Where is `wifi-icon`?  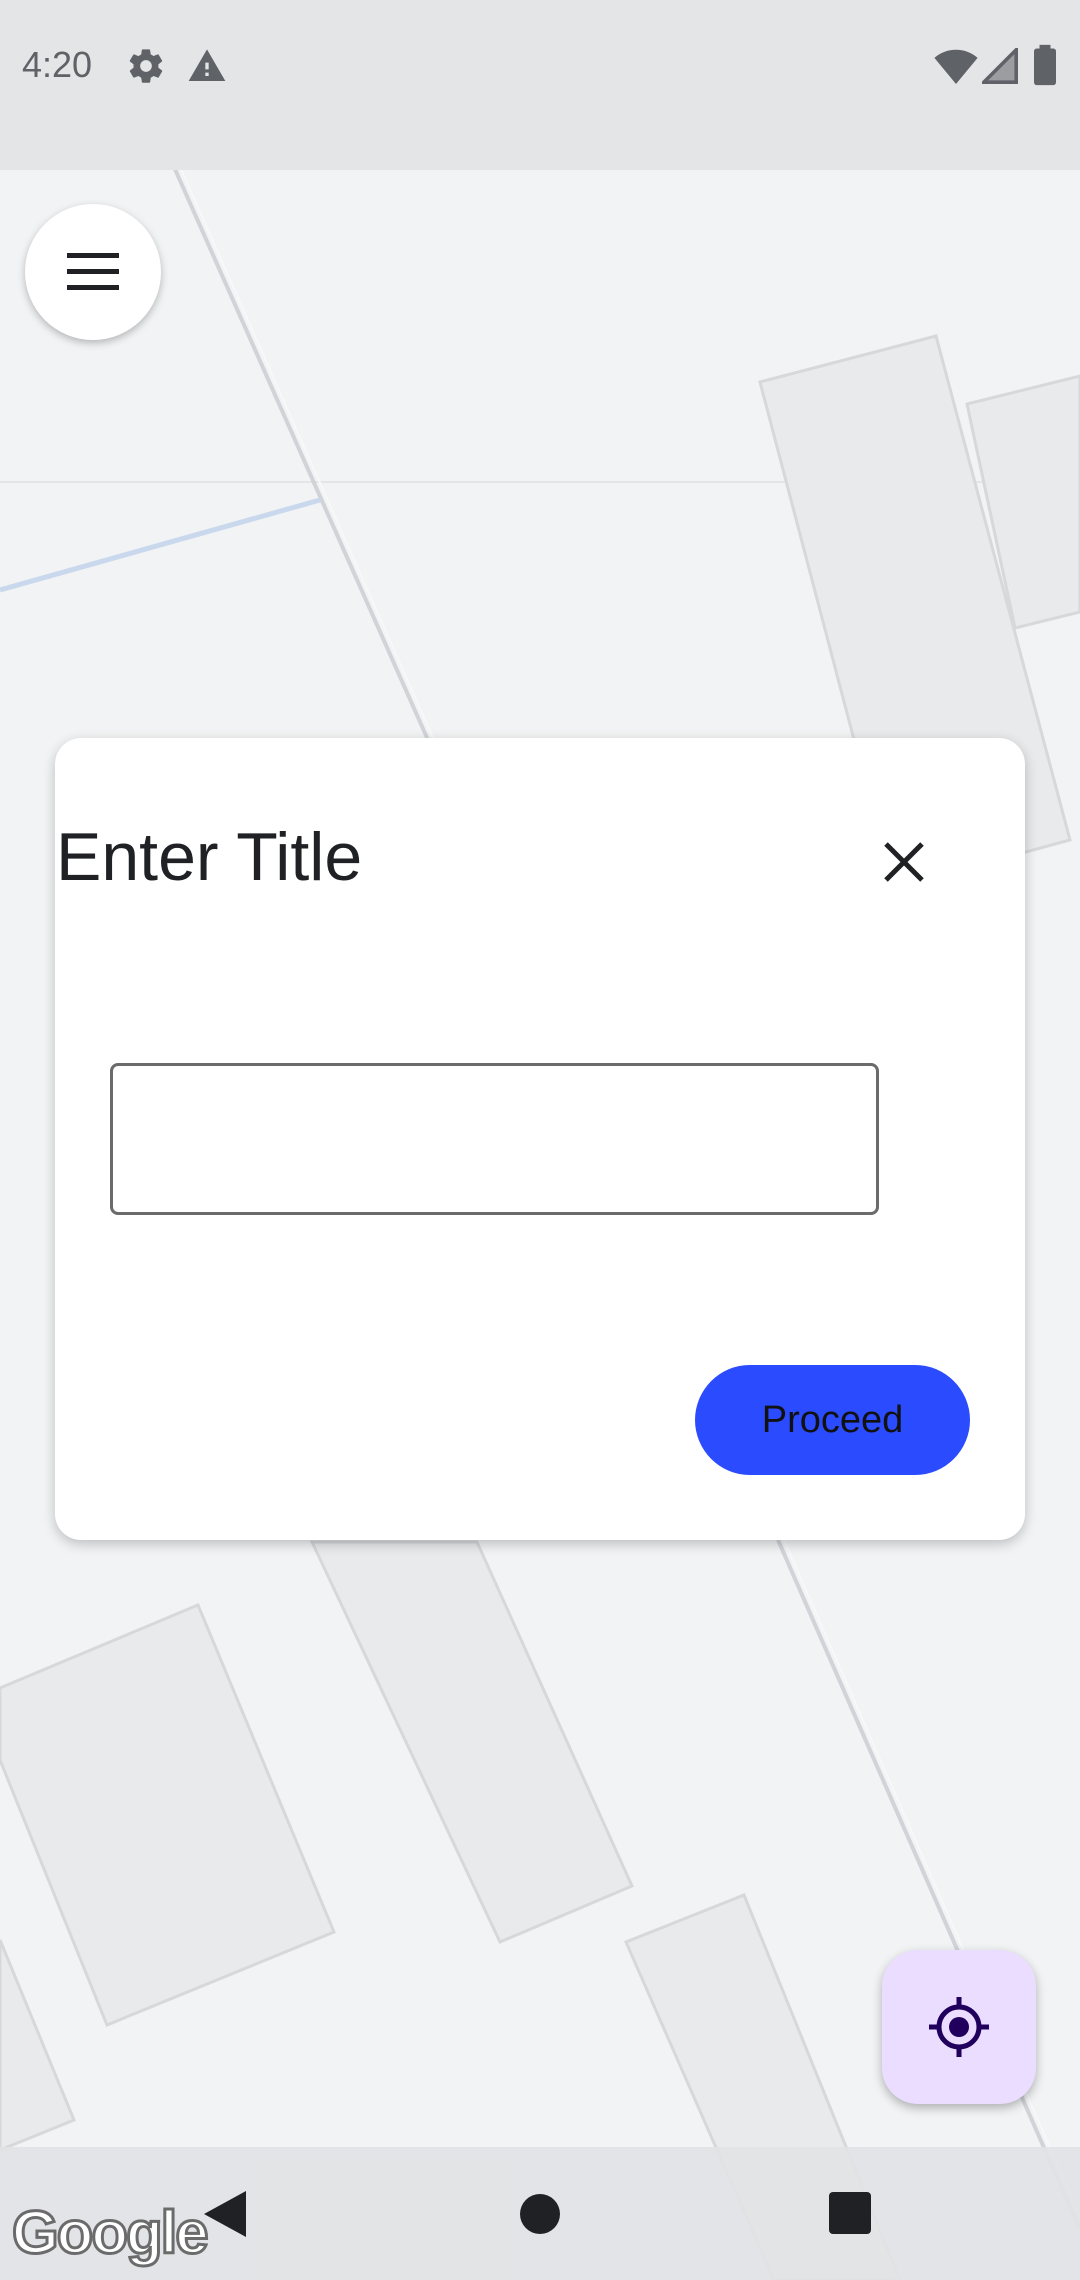 wifi-icon is located at coordinates (956, 66).